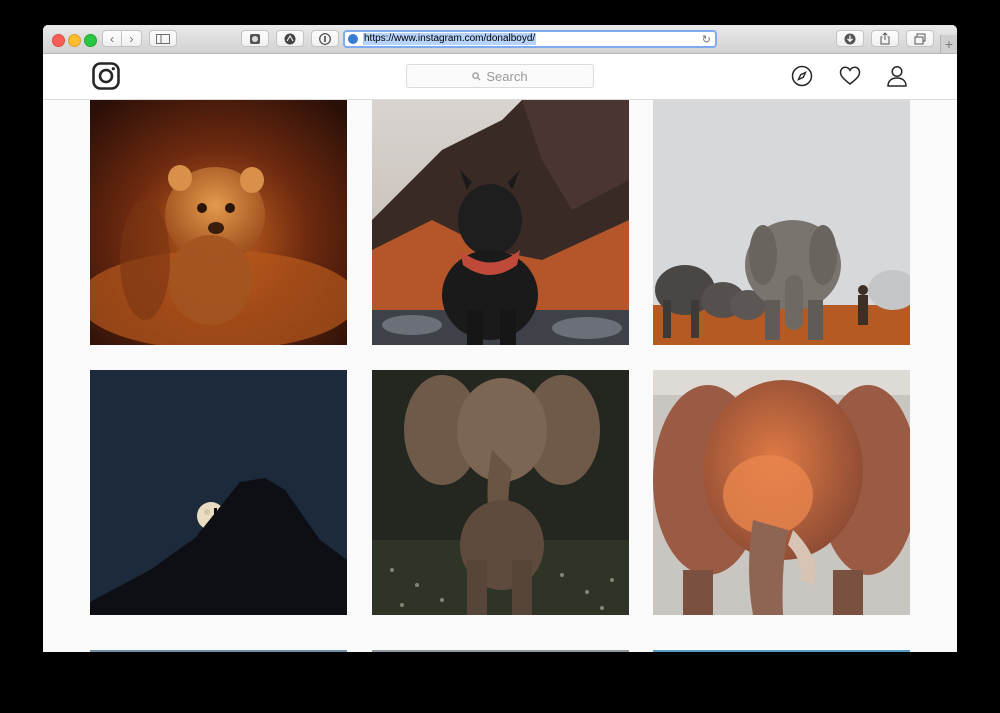 This screenshot has width=1000, height=713. I want to click on zoom-window-button, so click(90, 40).